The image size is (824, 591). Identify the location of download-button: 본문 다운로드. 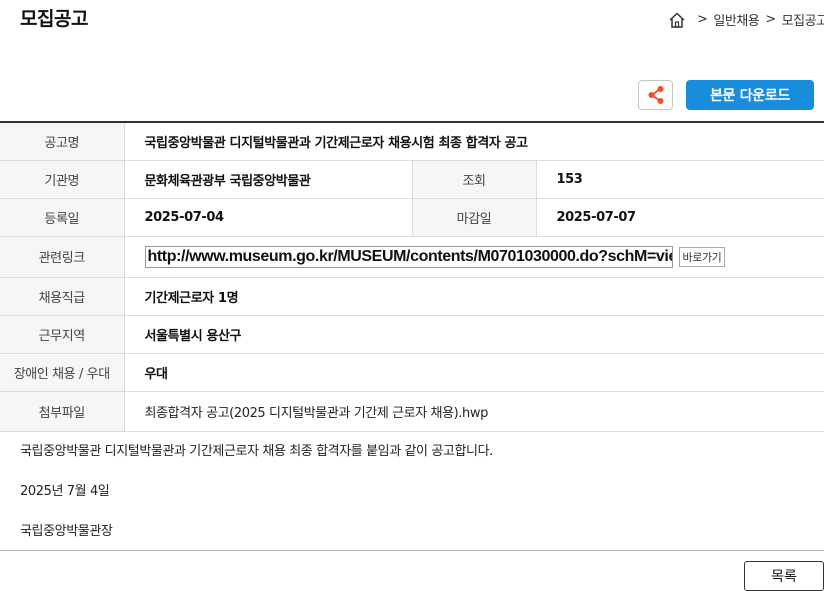
(750, 95).